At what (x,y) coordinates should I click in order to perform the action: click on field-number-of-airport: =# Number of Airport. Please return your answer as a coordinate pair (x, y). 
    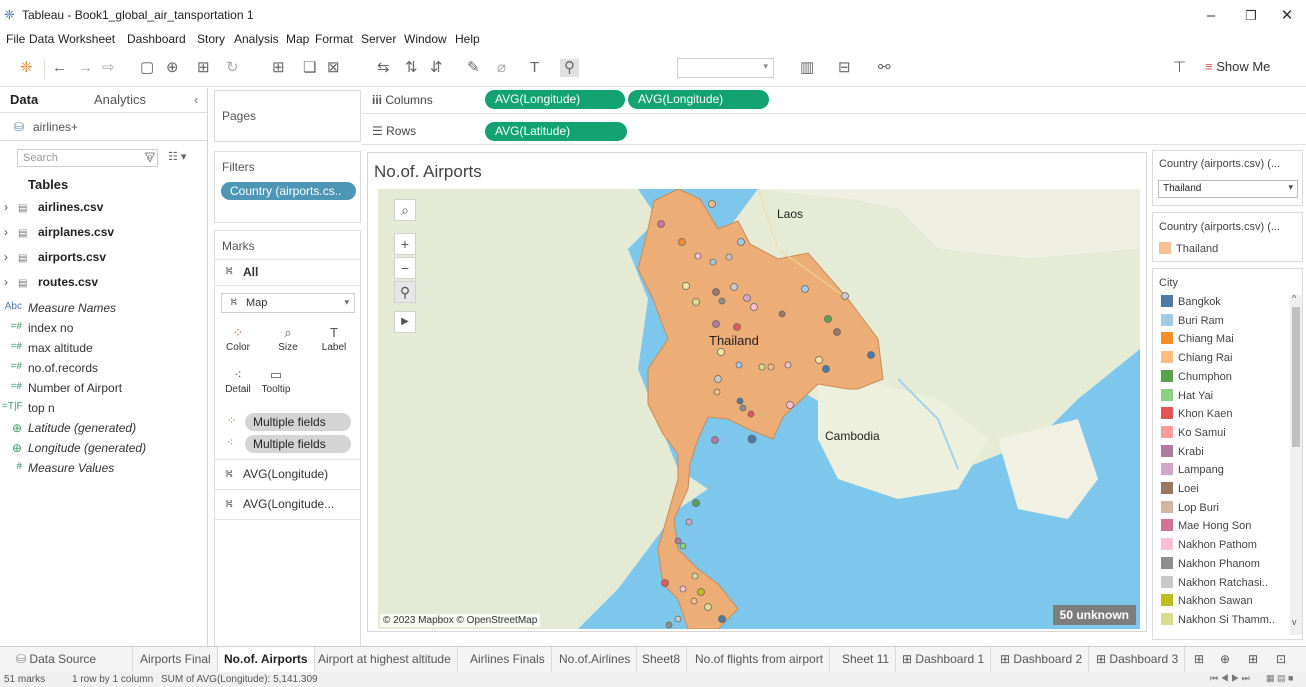
    Looking at the image, I should click on (66, 388).